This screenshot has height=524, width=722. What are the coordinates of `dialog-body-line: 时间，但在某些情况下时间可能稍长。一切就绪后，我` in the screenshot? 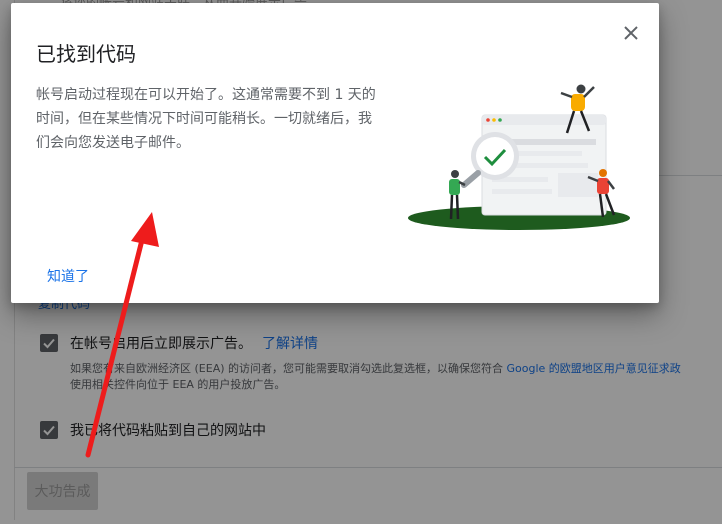 It's located at (204, 119).